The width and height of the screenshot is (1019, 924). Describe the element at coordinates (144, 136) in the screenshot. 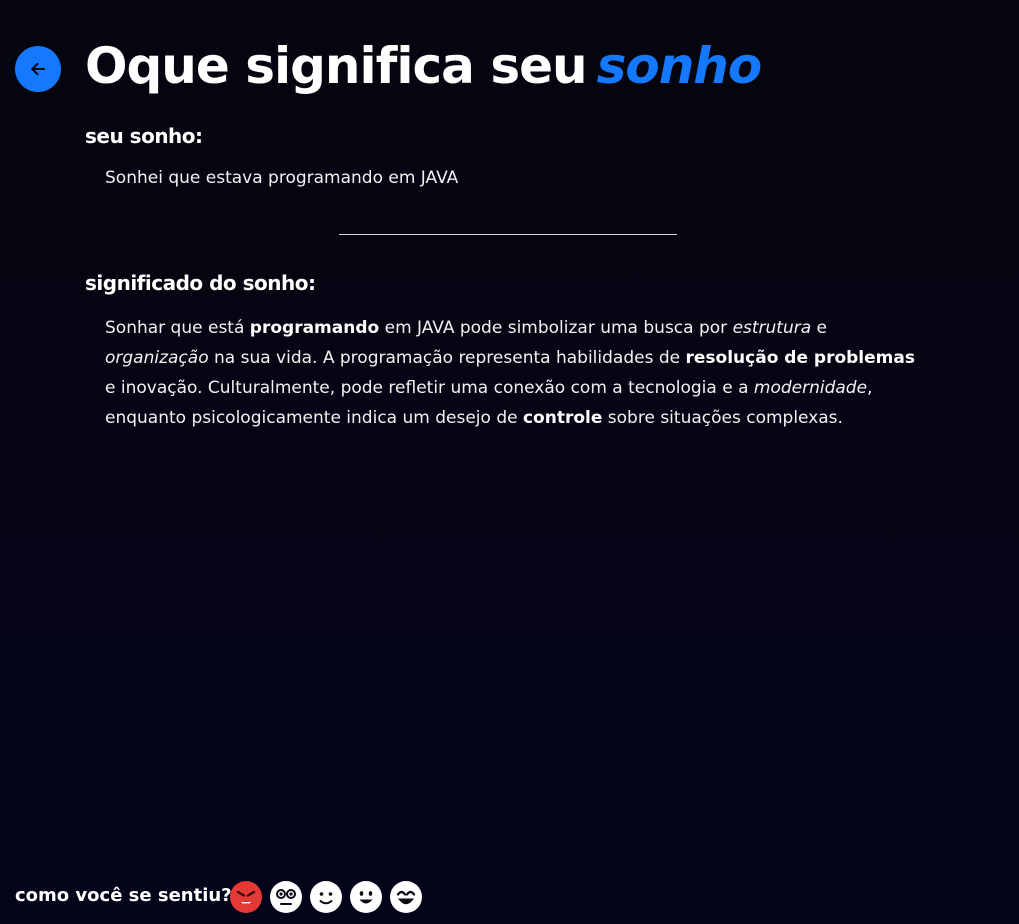

I see `dream-heading: seu sonho:` at that location.